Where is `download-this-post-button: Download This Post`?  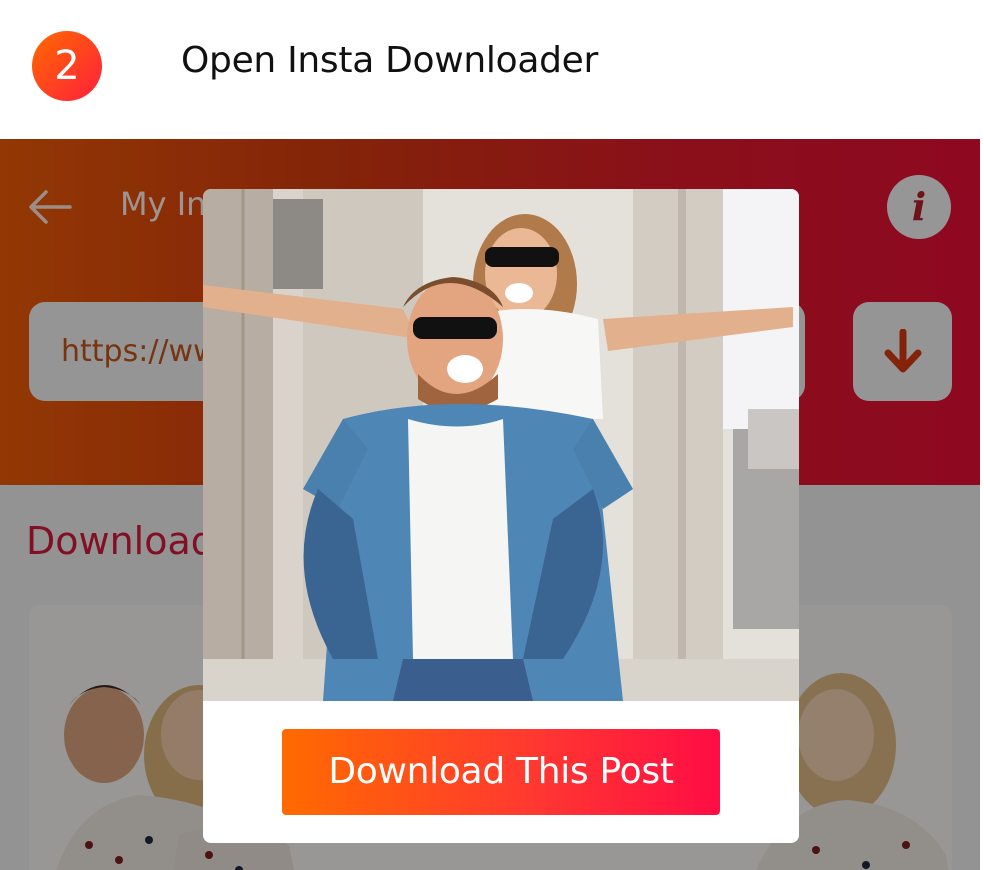 download-this-post-button: Download This Post is located at coordinates (501, 772).